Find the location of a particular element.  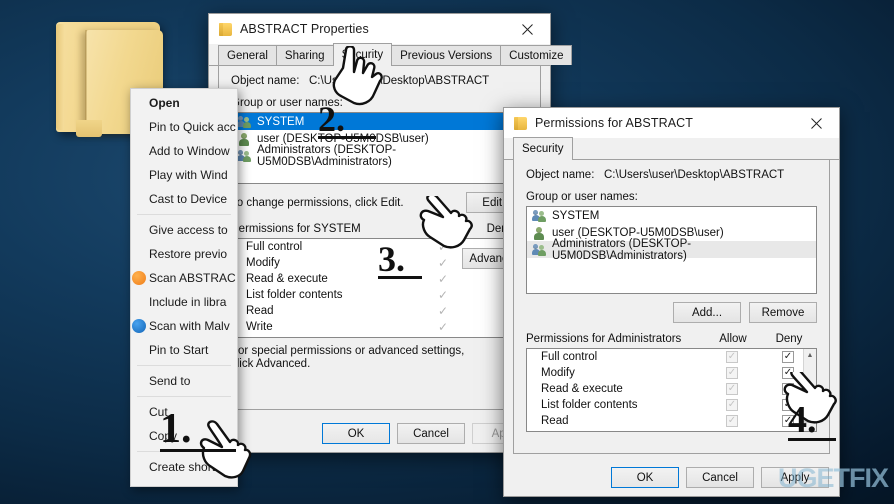

tab-label: Security is located at coordinates (362, 55).